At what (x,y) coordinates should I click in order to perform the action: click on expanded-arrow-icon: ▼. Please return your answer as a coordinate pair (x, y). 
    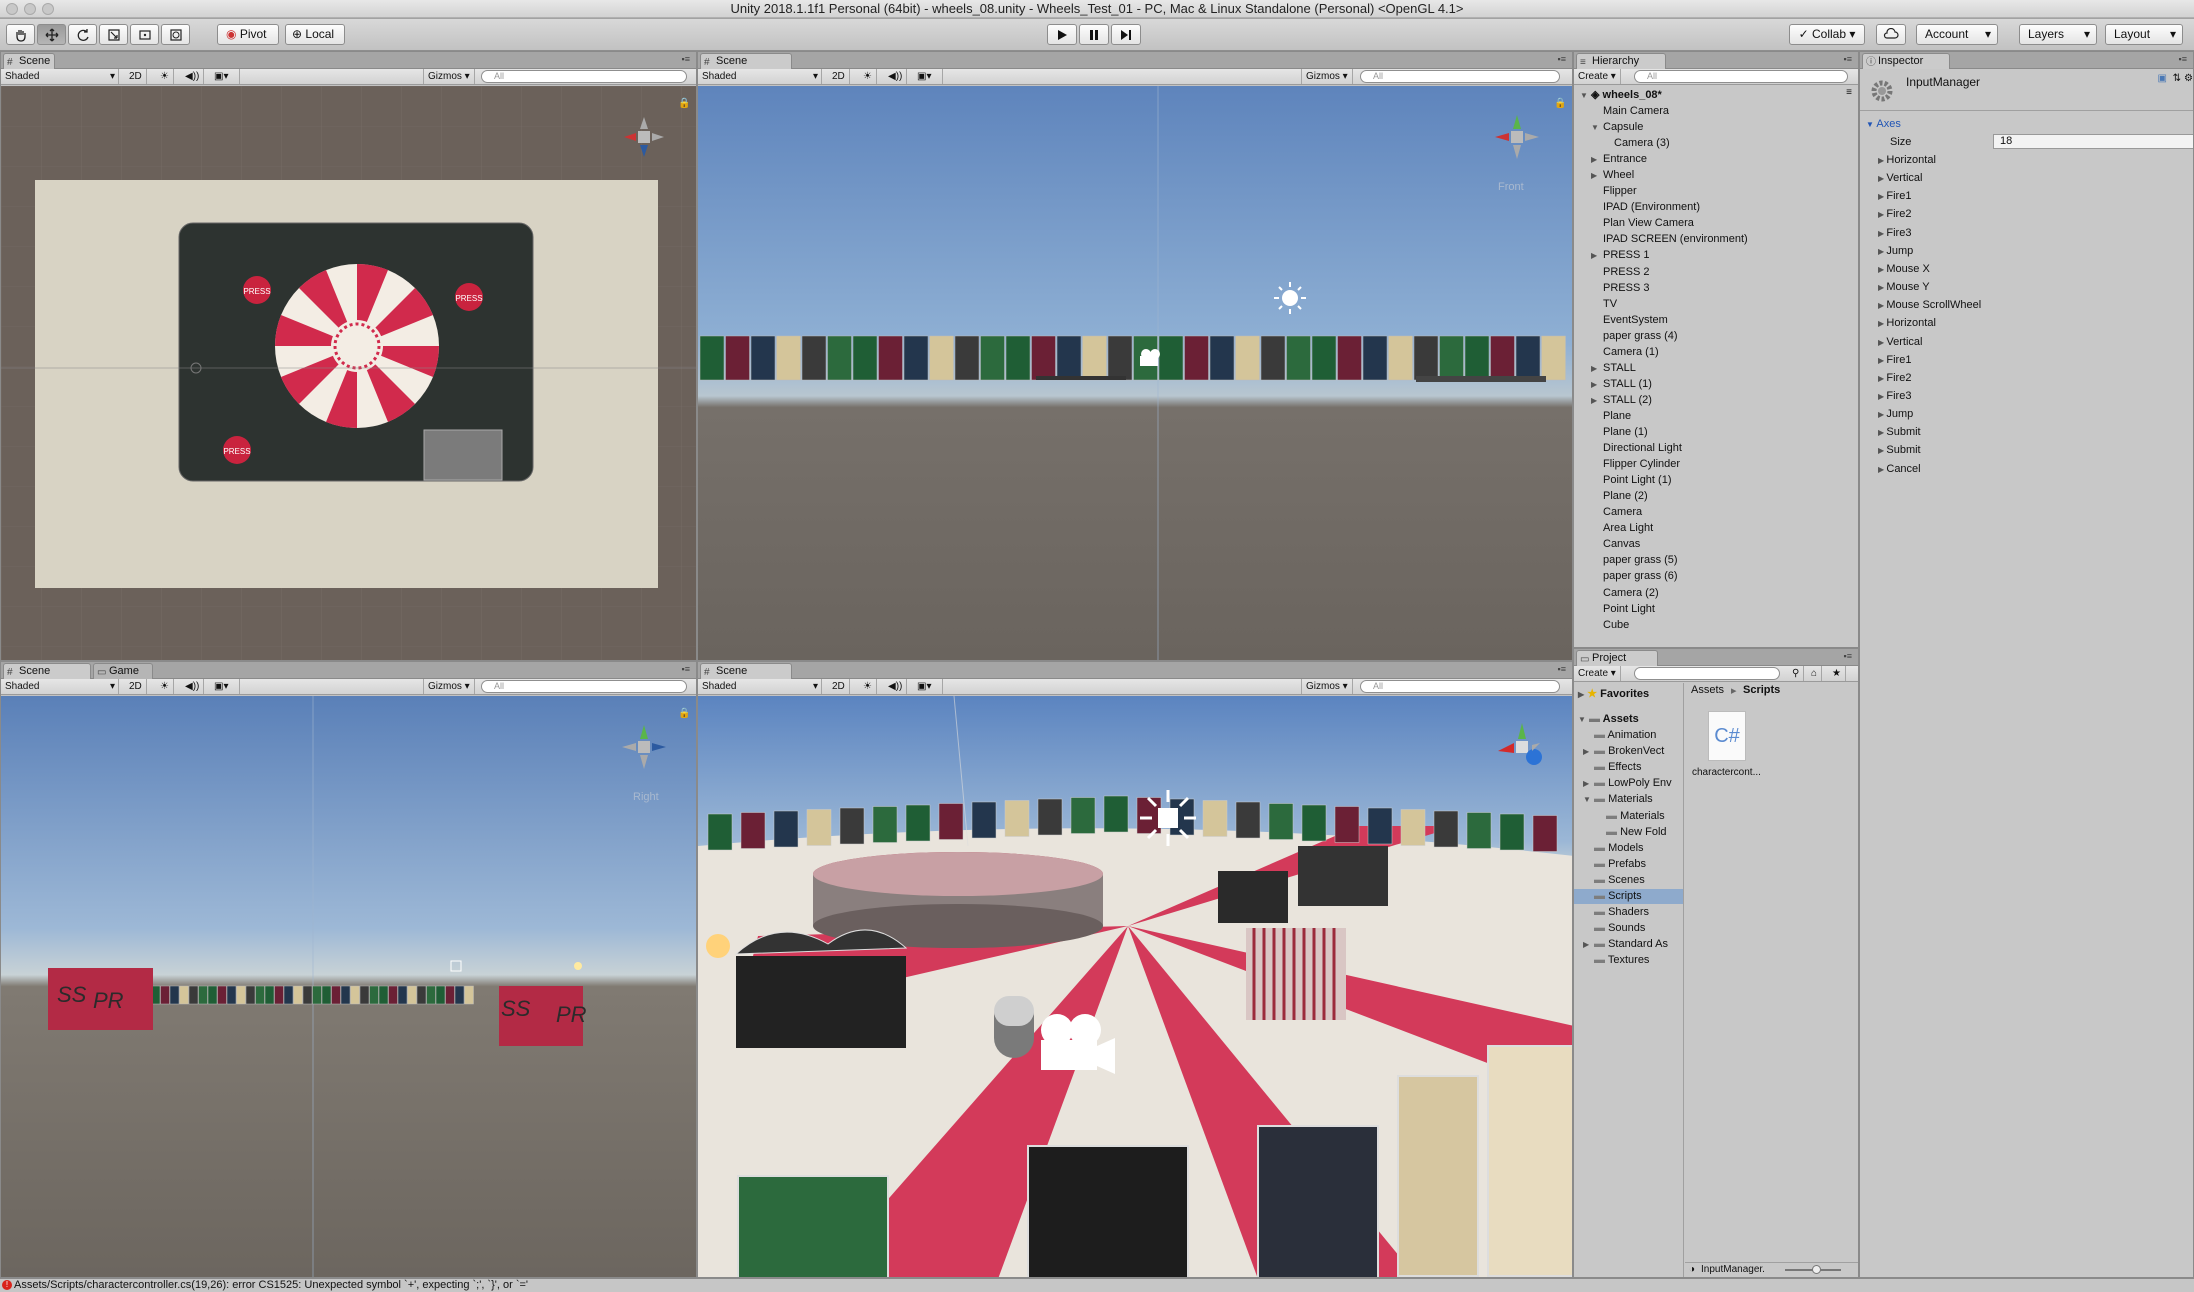
    Looking at the image, I should click on (1595, 127).